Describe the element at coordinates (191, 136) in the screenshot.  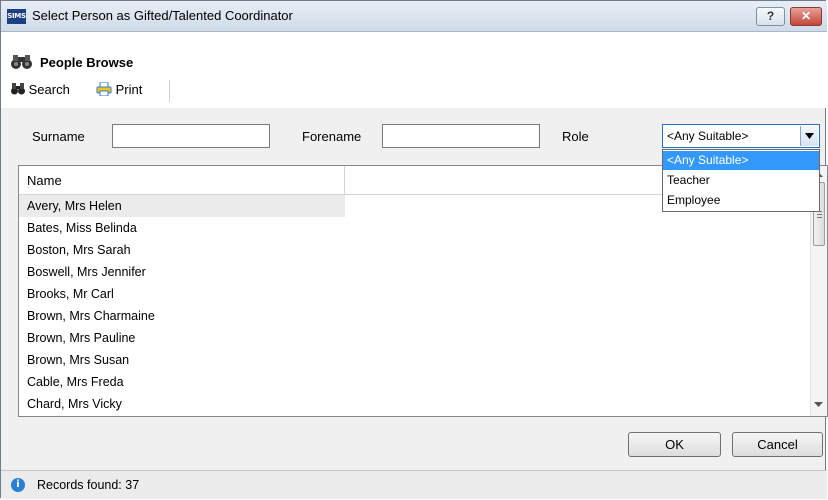
I see `surname-input` at that location.